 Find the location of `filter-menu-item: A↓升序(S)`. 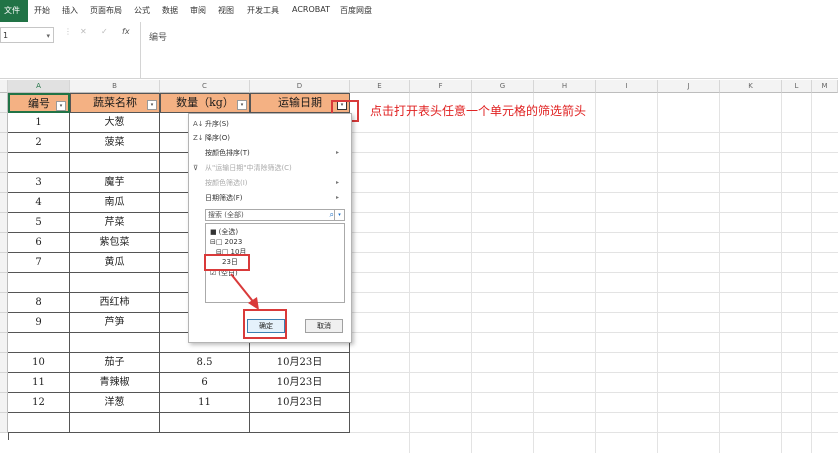

filter-menu-item: A↓升序(S) is located at coordinates (268, 124).